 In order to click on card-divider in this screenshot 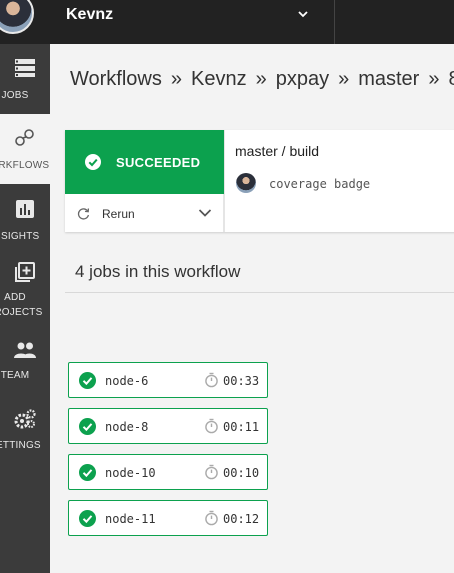, I will do `click(224, 181)`.